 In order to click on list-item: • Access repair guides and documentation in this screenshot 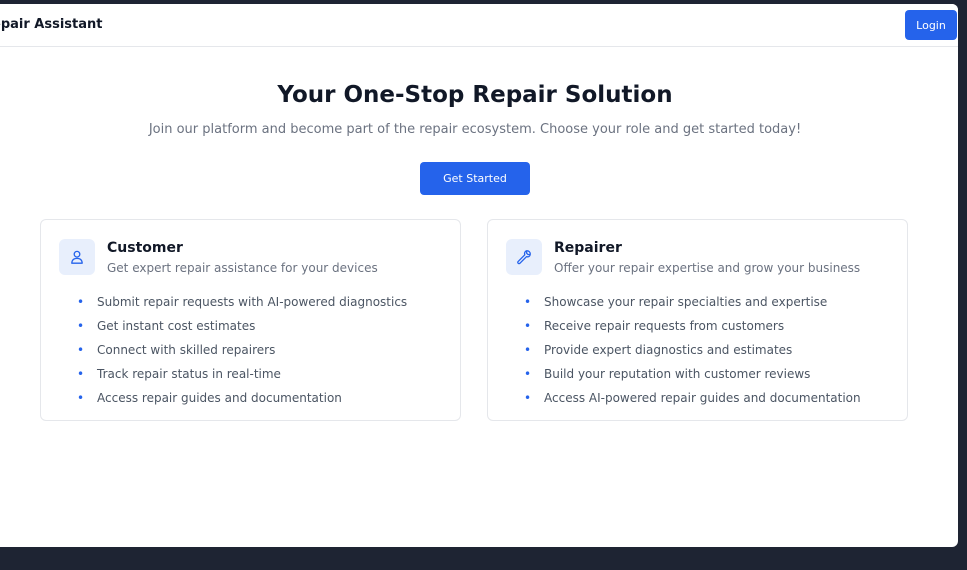, I will do `click(242, 398)`.